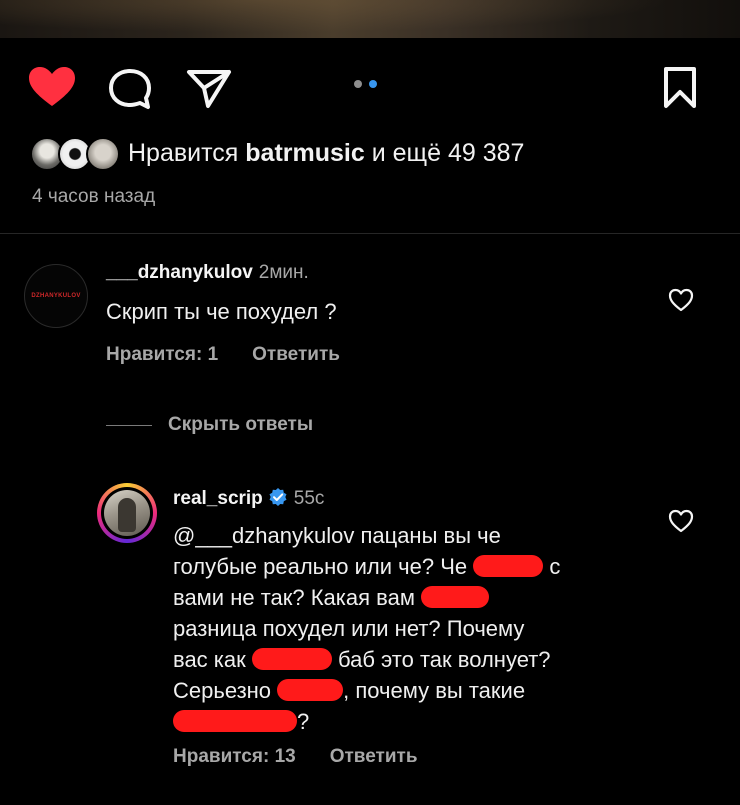  What do you see at coordinates (680, 88) in the screenshot?
I see `bookmark-icon` at bounding box center [680, 88].